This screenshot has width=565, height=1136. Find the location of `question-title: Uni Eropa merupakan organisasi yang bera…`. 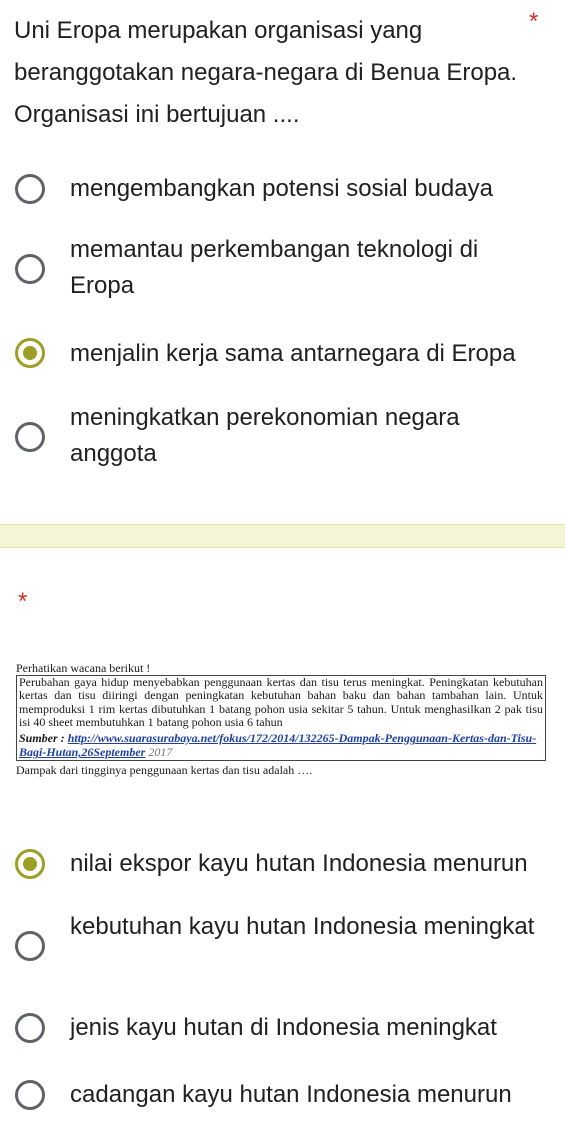

question-title: Uni Eropa merupakan organisasi yang bera… is located at coordinates (266, 72).